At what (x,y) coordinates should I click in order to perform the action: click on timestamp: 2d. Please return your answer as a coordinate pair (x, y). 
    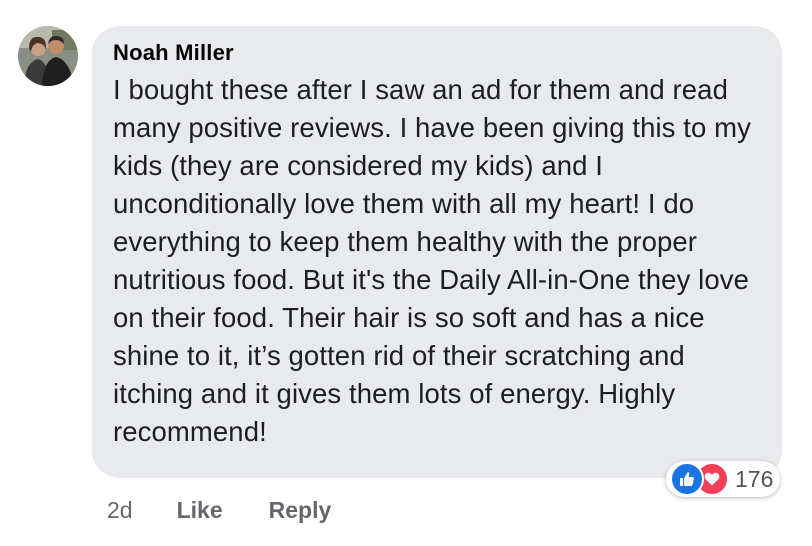
    Looking at the image, I should click on (120, 510).